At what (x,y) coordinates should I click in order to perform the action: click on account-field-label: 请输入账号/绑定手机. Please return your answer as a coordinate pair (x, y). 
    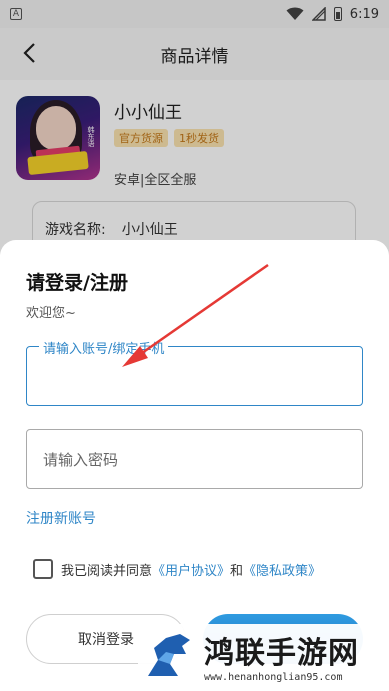
    Looking at the image, I should click on (104, 347).